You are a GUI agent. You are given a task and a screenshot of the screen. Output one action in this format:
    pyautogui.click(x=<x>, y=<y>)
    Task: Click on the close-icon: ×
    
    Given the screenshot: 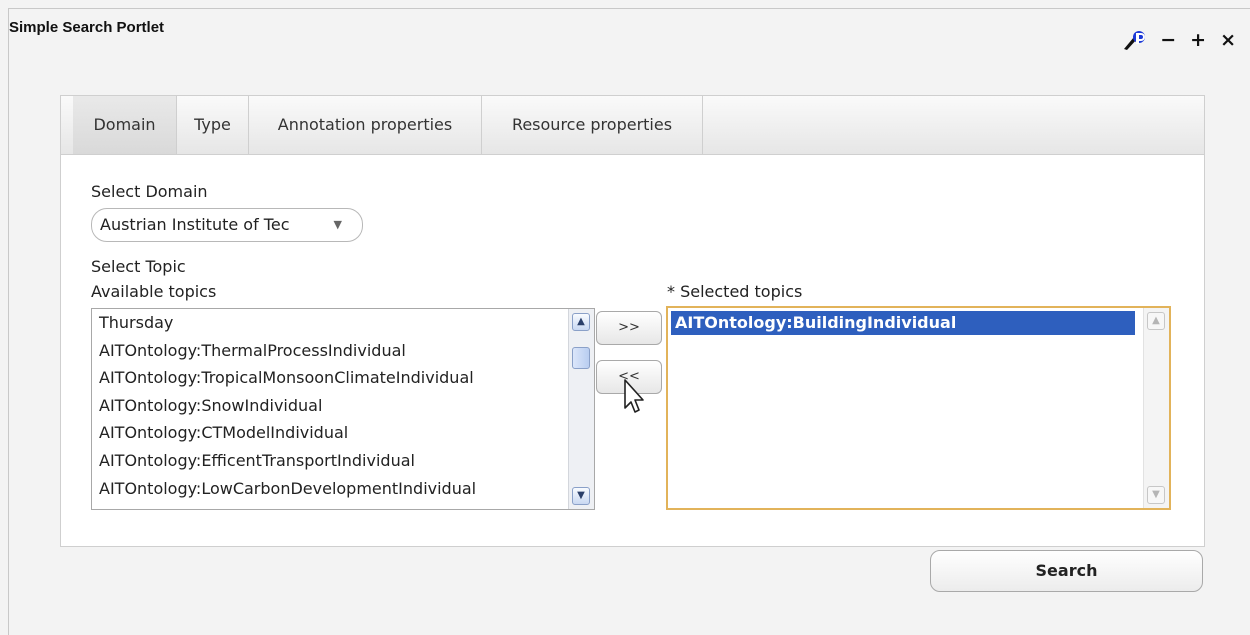 What is the action you would take?
    pyautogui.click(x=1228, y=40)
    